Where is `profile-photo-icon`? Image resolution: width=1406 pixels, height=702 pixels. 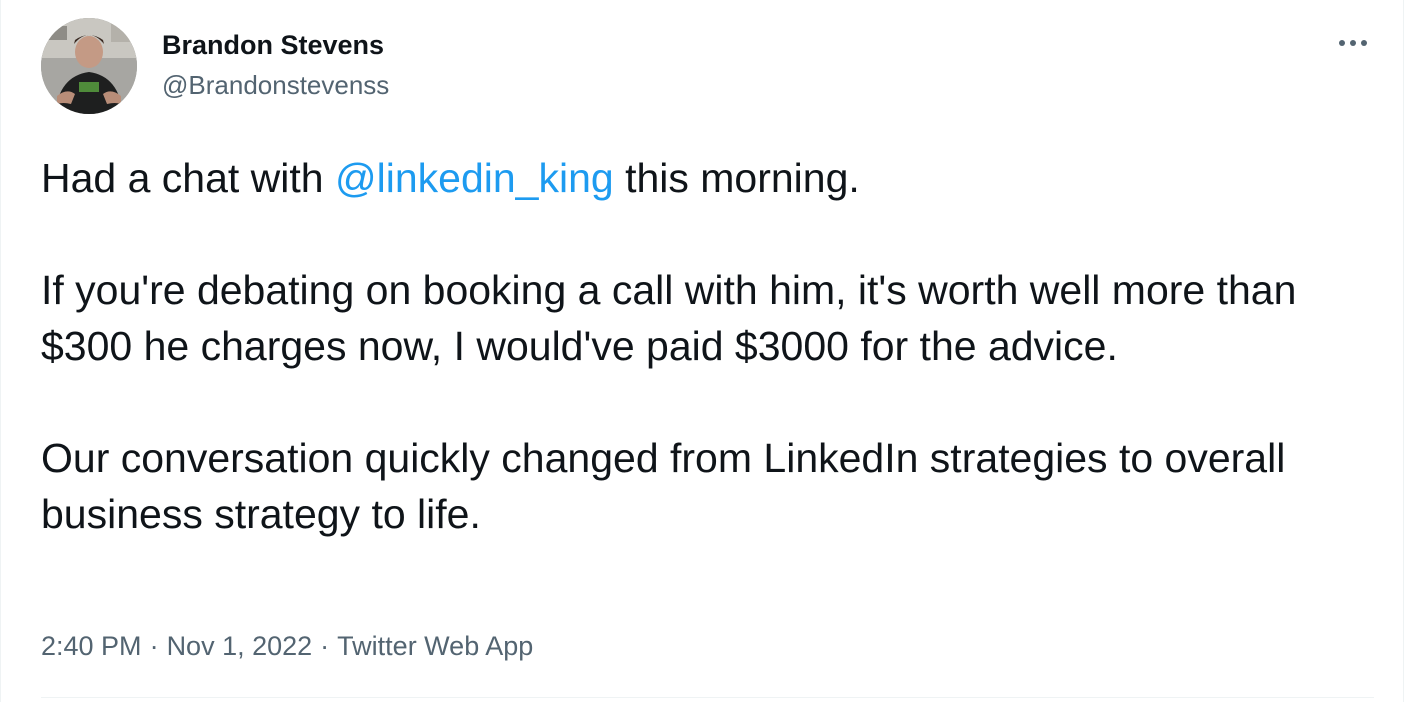
profile-photo-icon is located at coordinates (89, 66).